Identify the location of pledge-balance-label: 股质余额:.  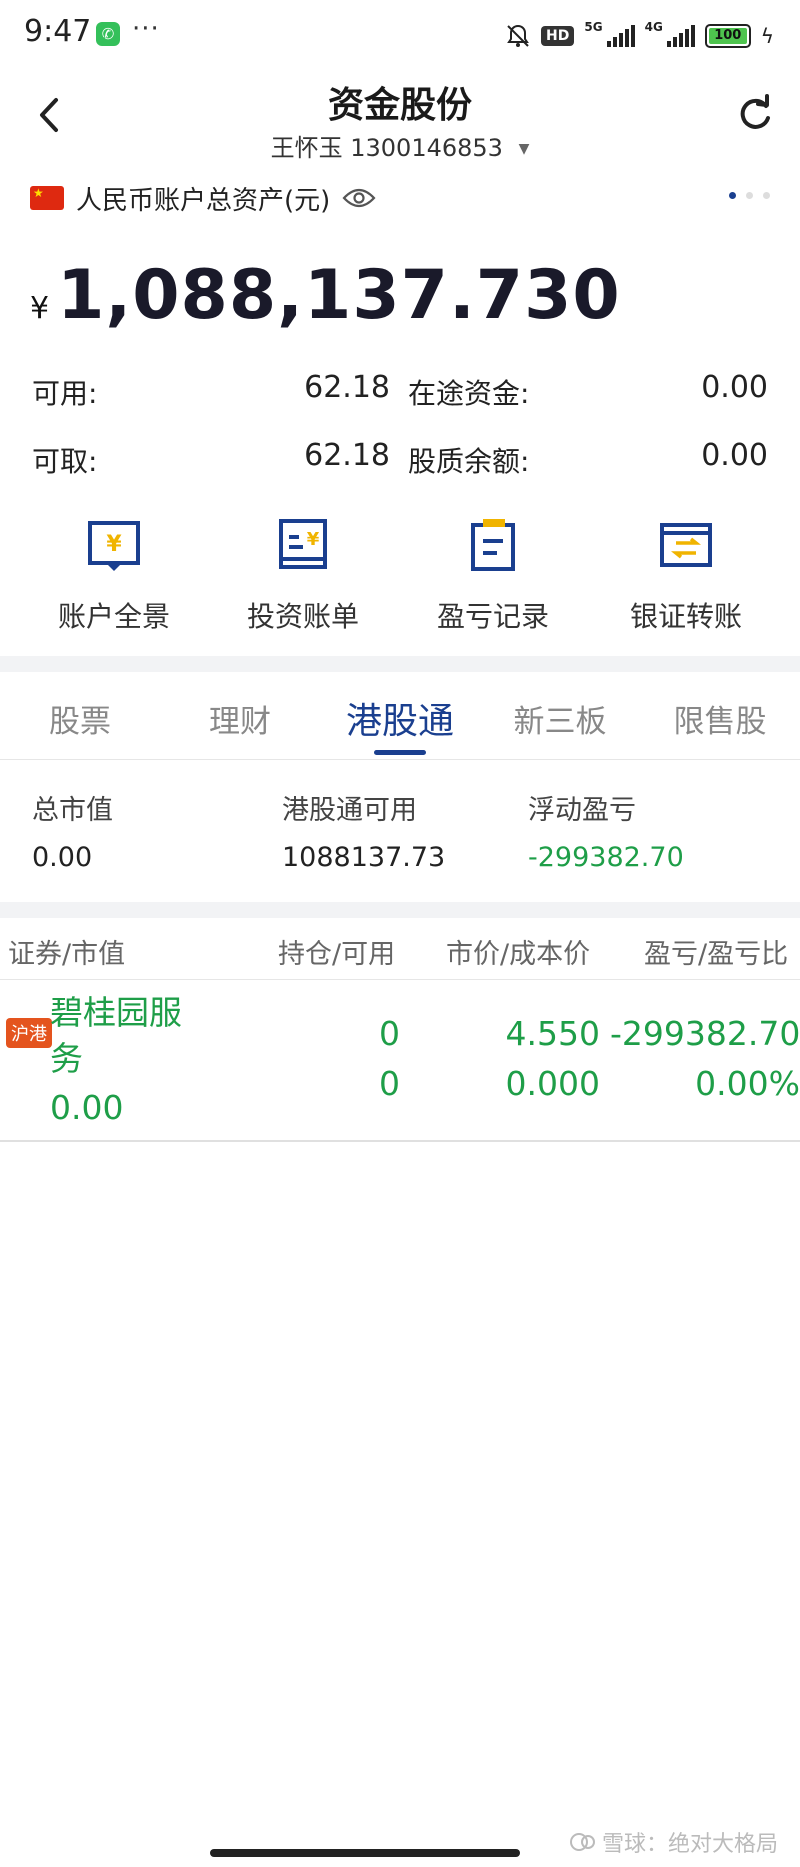
(469, 461).